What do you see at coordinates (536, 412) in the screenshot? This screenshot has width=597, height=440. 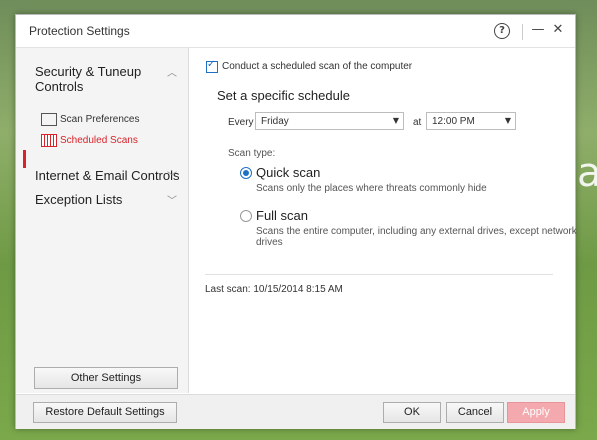 I see `apply-button: Apply` at bounding box center [536, 412].